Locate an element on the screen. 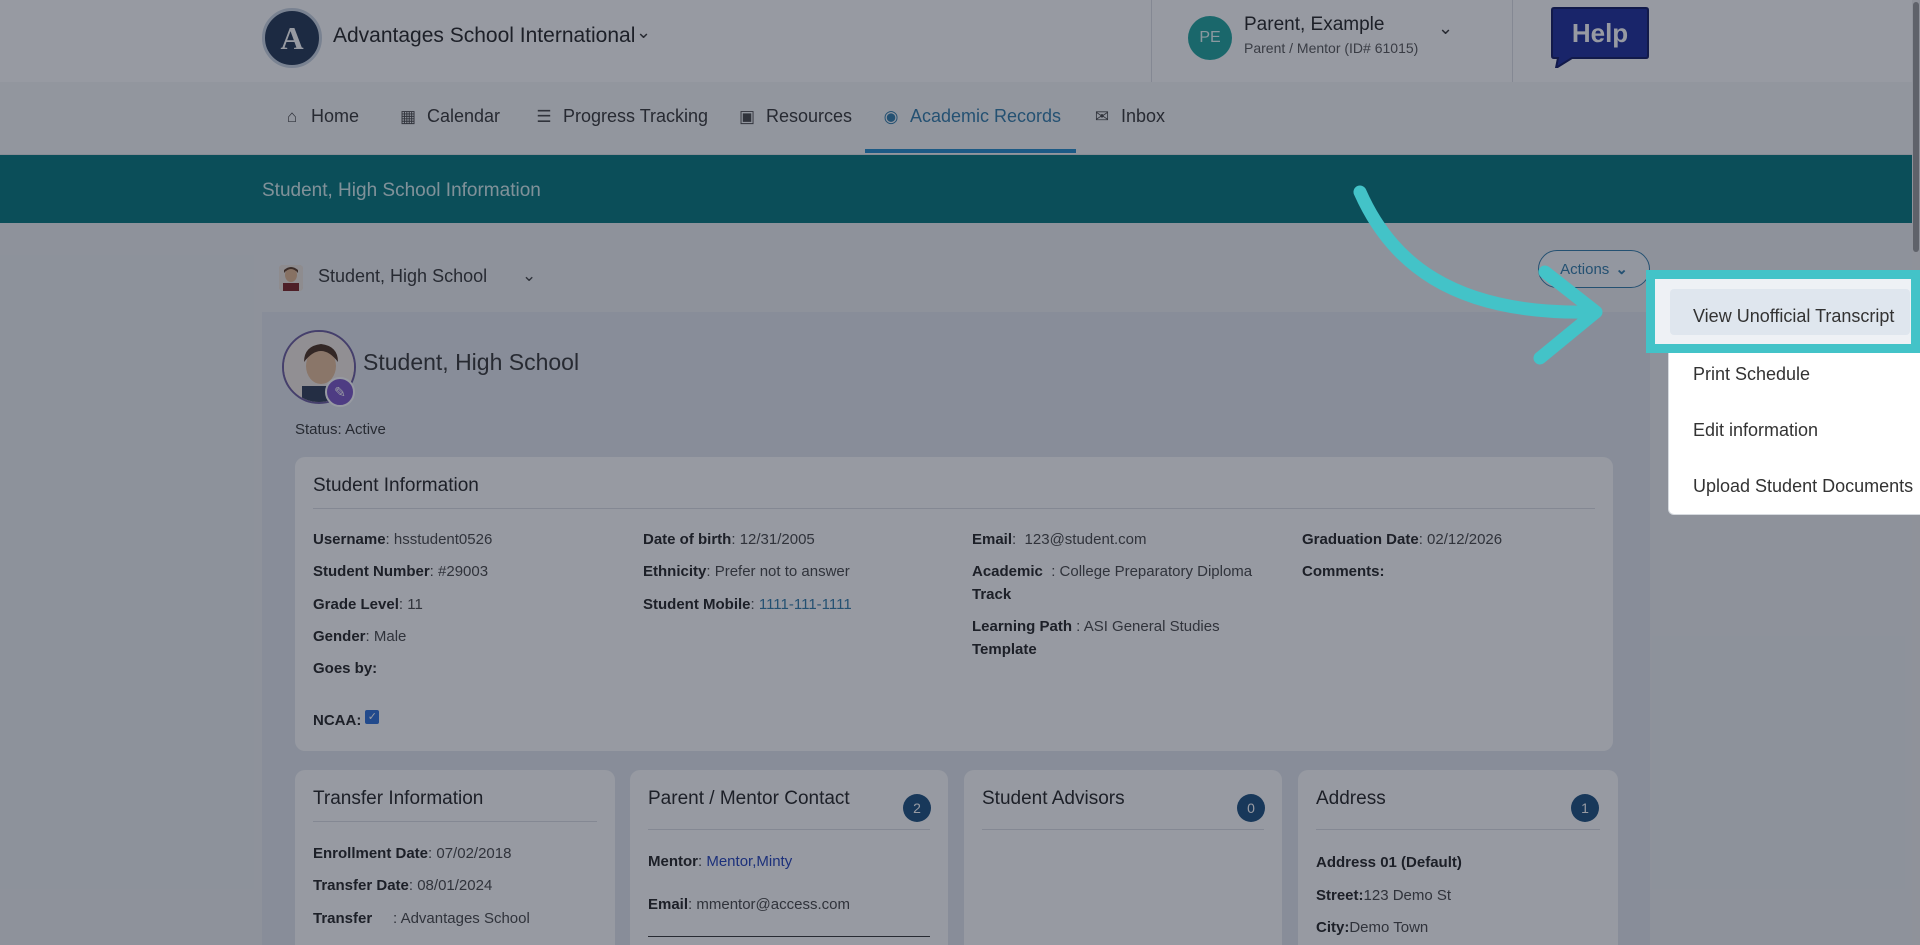 The height and width of the screenshot is (945, 1920). actions-label: Actions is located at coordinates (1585, 269).